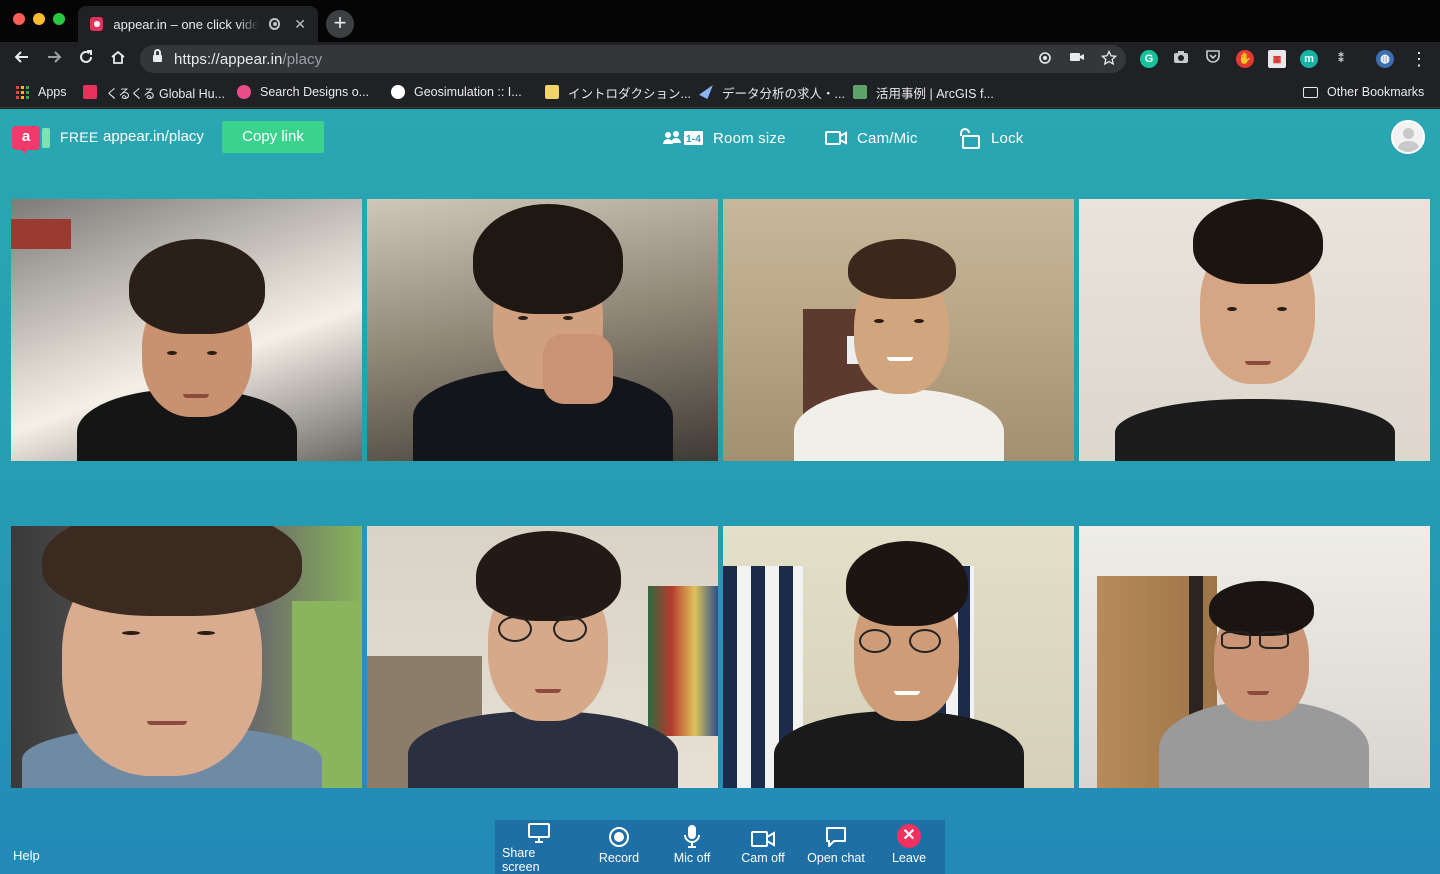  What do you see at coordinates (683, 138) in the screenshot?
I see `people-icon: 1-4` at bounding box center [683, 138].